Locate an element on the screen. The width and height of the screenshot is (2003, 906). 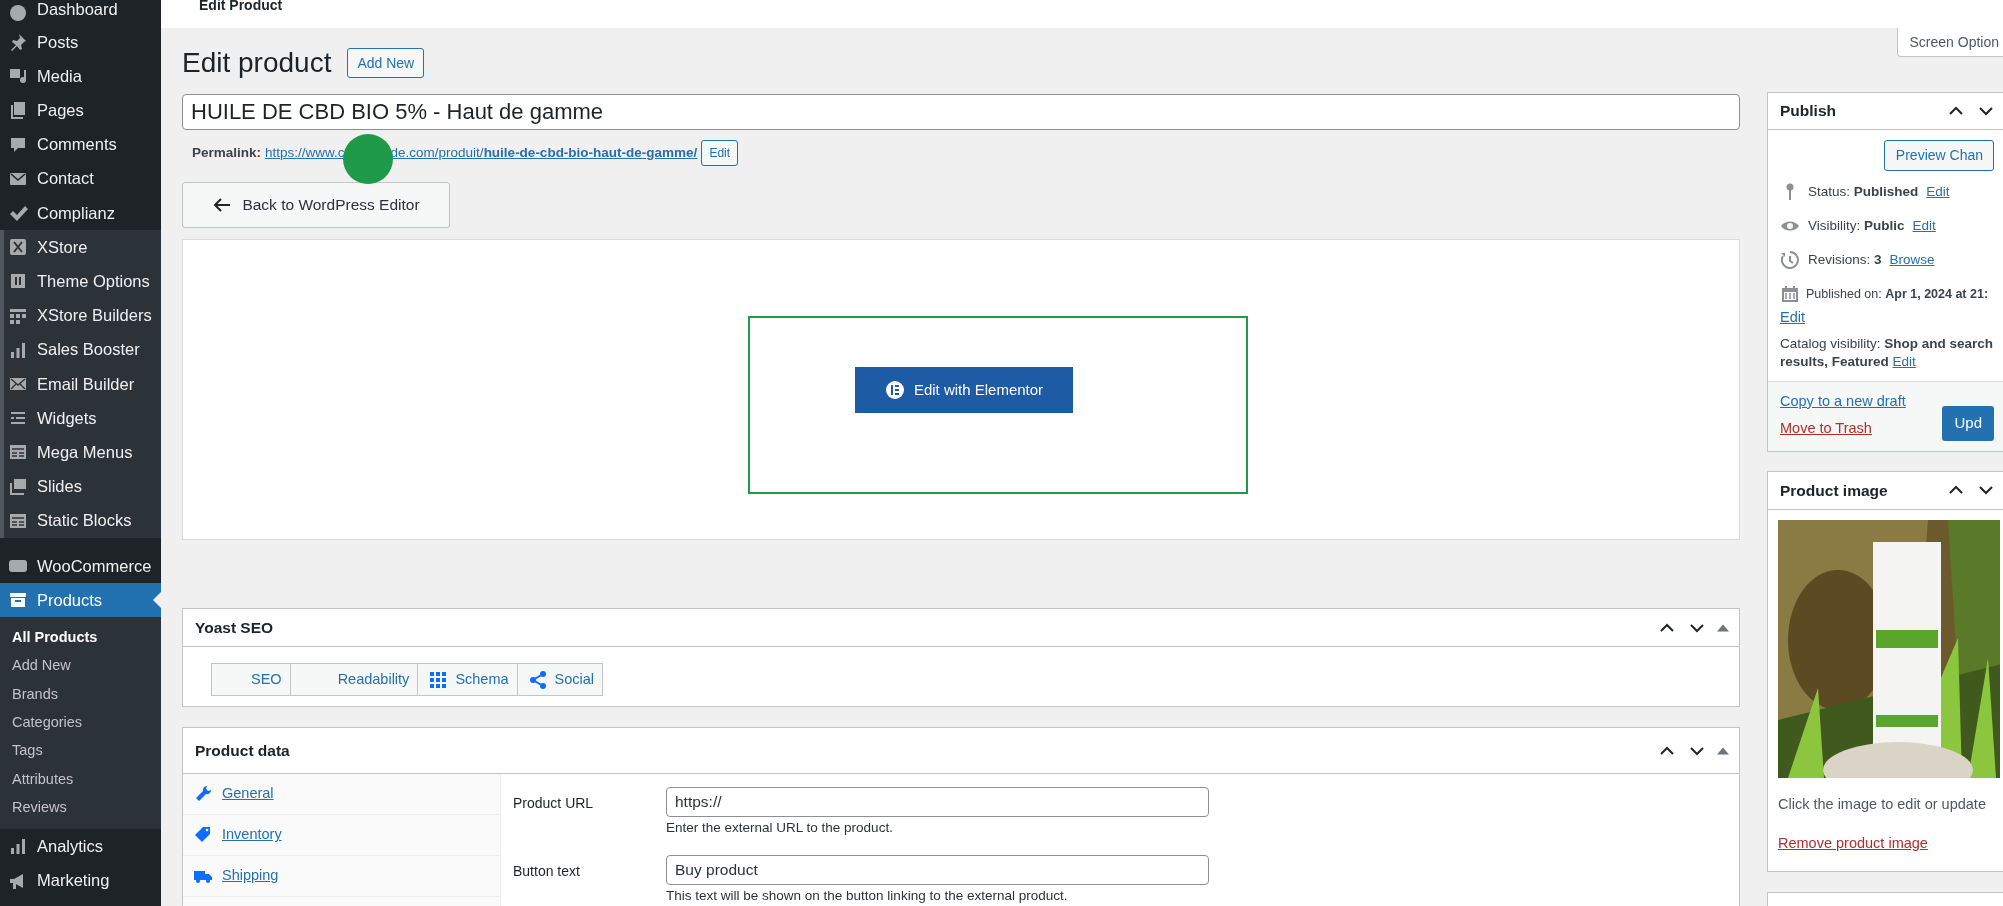
yoast-tab: Social is located at coordinates (560, 679).